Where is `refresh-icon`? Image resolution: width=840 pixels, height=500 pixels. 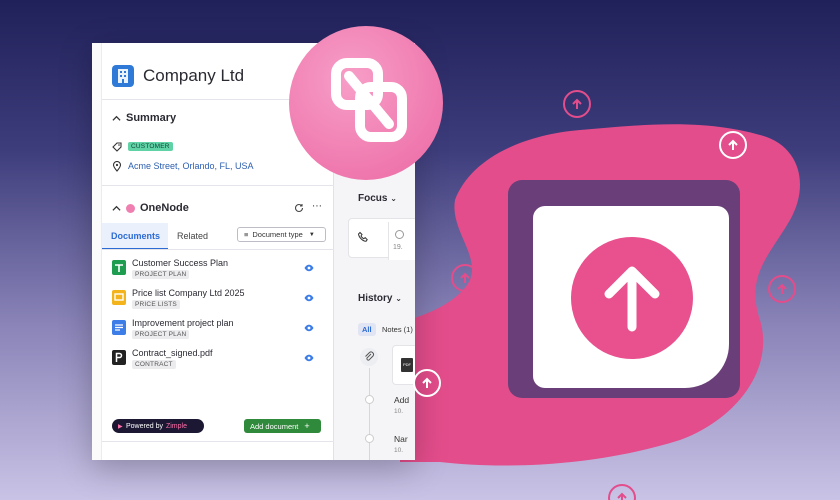 refresh-icon is located at coordinates (299, 208).